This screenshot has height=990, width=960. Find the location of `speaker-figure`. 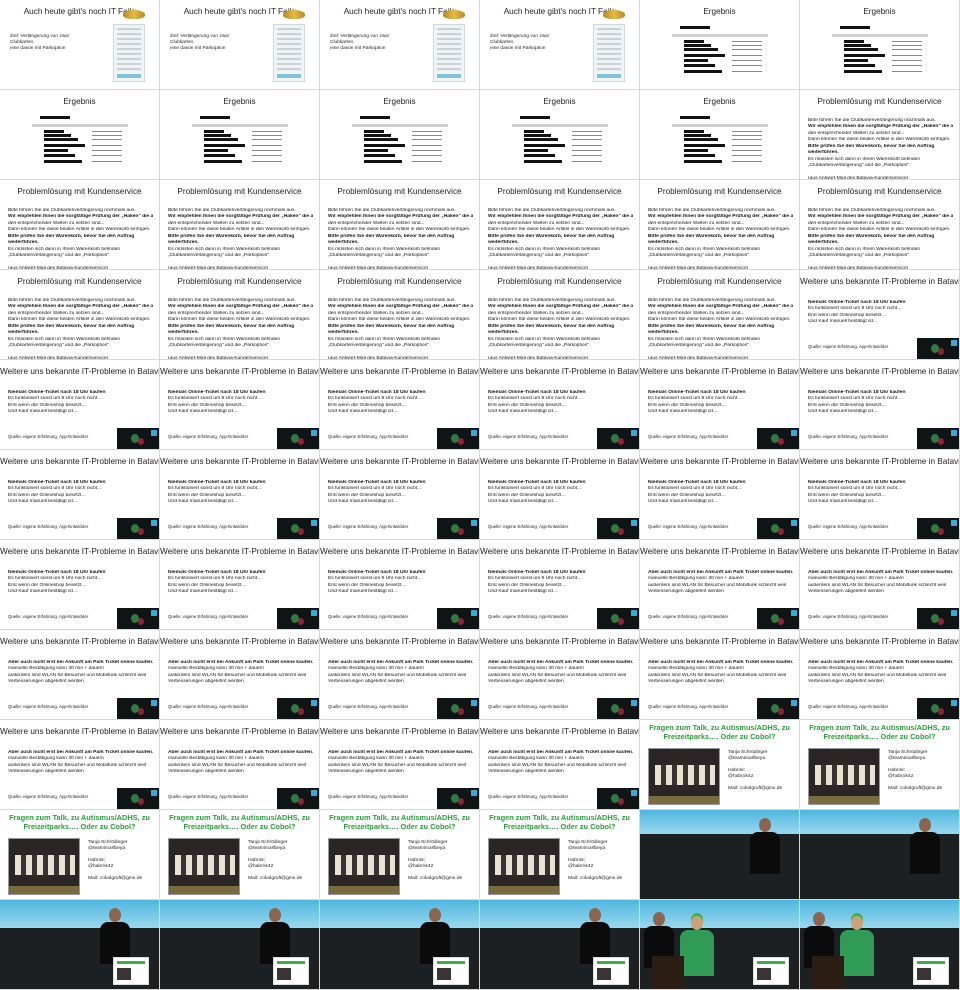

speaker-figure is located at coordinates (435, 936).